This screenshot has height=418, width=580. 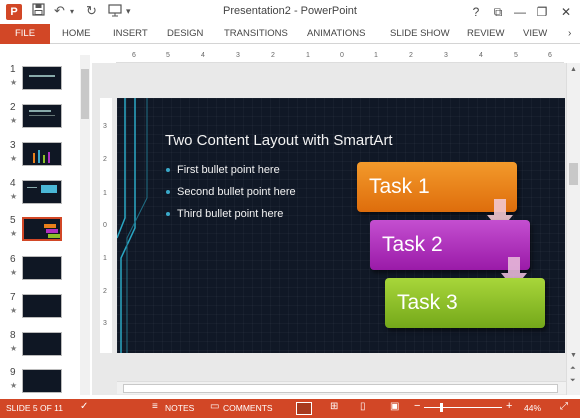 I want to click on minimize-button: —, so click(x=520, y=12).